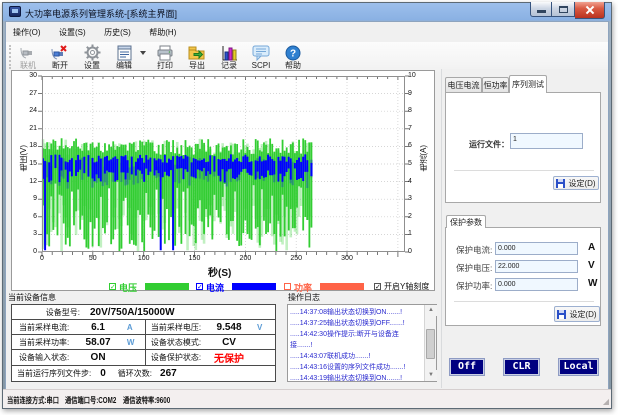 The width and height of the screenshot is (618, 415). What do you see at coordinates (474, 250) in the screenshot?
I see `protect-current-label: 保护电流:` at bounding box center [474, 250].